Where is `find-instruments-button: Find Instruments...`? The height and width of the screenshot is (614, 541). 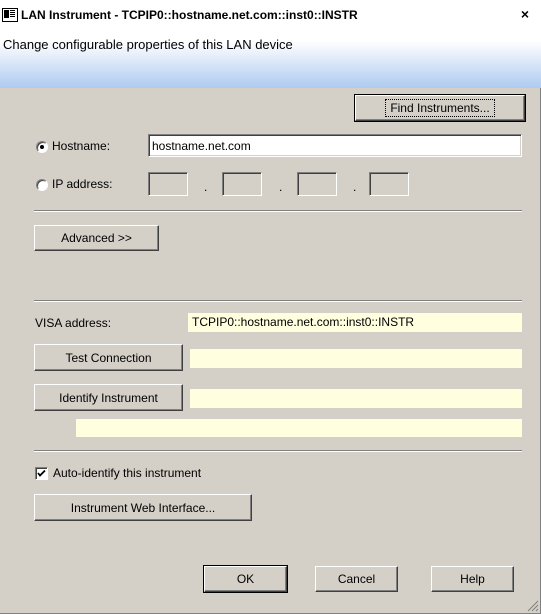
find-instruments-button: Find Instruments... is located at coordinates (440, 108).